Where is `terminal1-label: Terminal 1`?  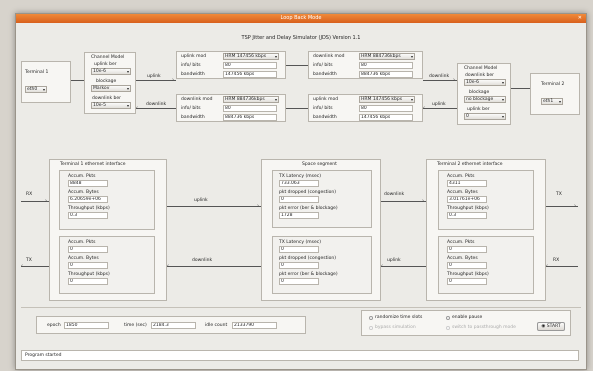 terminal1-label: Terminal 1 is located at coordinates (37, 72).